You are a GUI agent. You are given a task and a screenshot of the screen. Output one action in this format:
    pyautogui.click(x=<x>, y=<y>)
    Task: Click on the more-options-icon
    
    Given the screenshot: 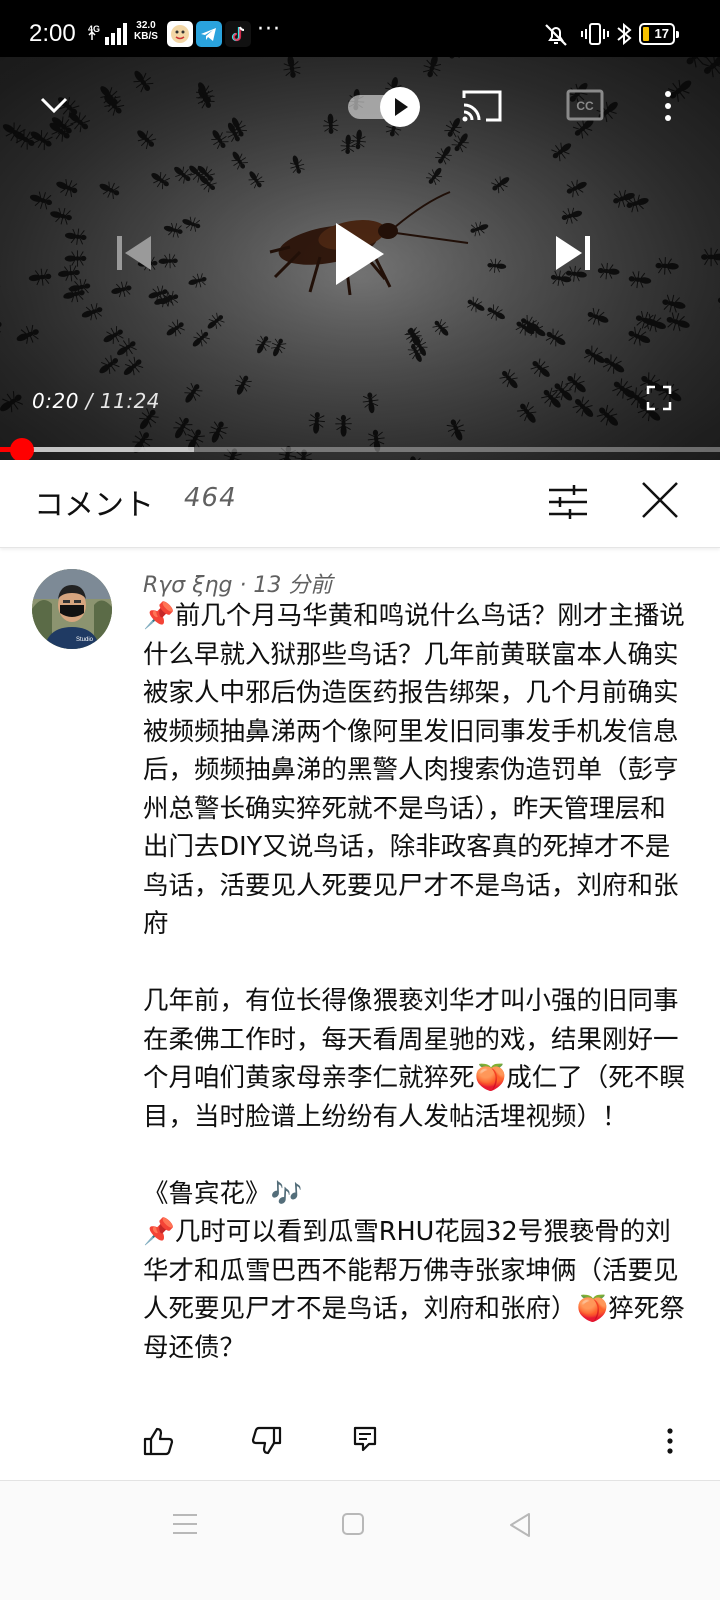 What is the action you would take?
    pyautogui.click(x=668, y=106)
    